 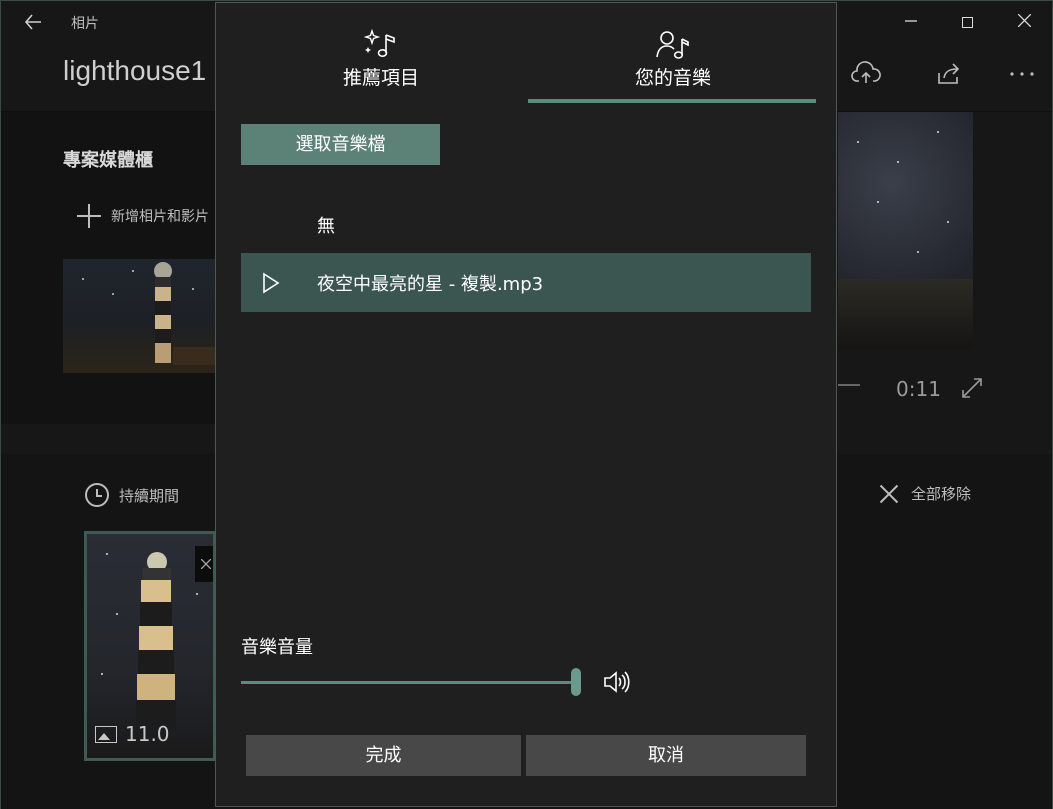 I want to click on card-duration: 11.0, so click(x=132, y=734).